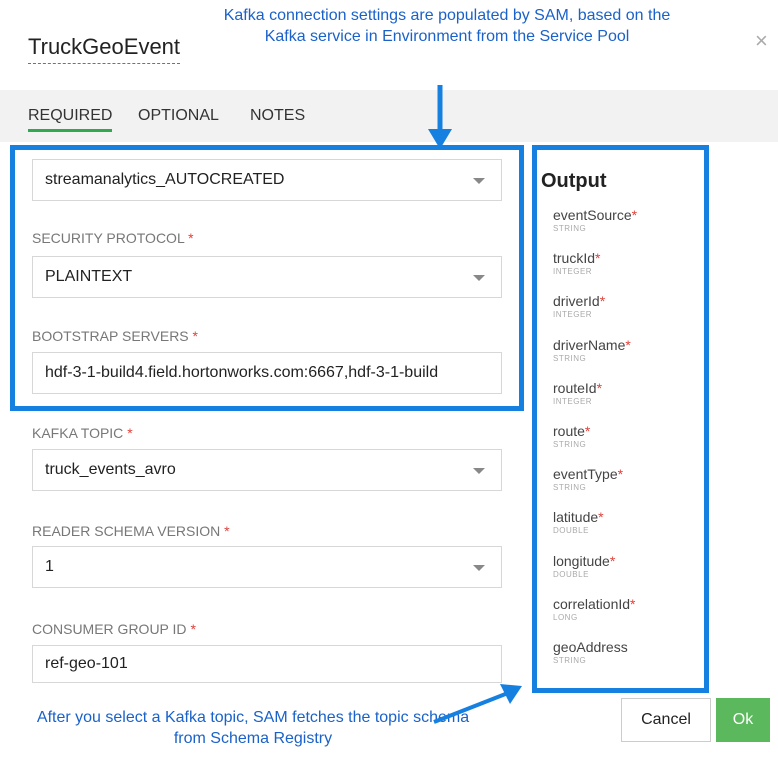 This screenshot has width=778, height=761. Describe the element at coordinates (70, 119) in the screenshot. I see `tab-required: REQUIRED` at that location.